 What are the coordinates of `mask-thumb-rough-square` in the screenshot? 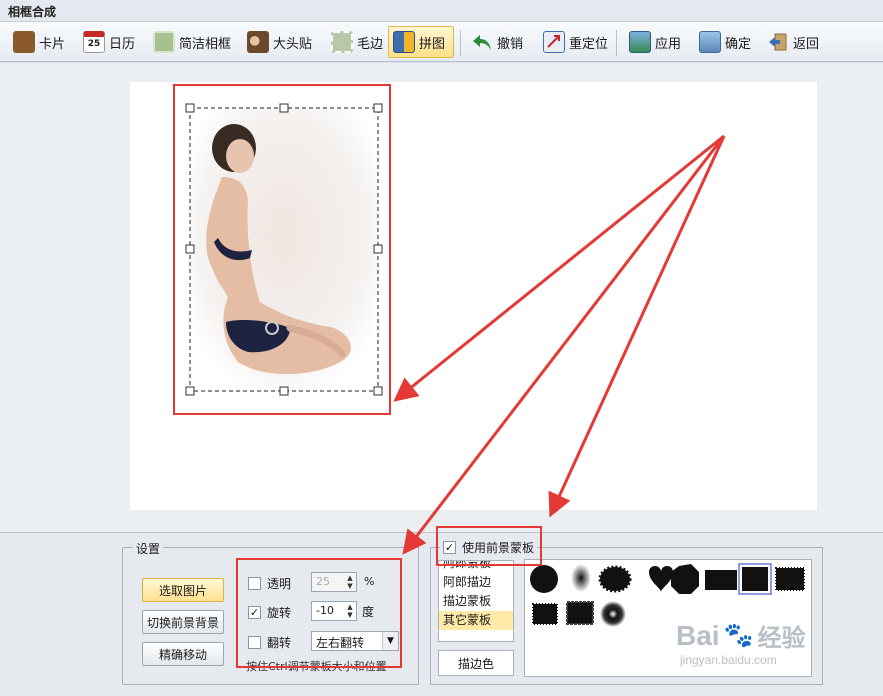 It's located at (545, 614).